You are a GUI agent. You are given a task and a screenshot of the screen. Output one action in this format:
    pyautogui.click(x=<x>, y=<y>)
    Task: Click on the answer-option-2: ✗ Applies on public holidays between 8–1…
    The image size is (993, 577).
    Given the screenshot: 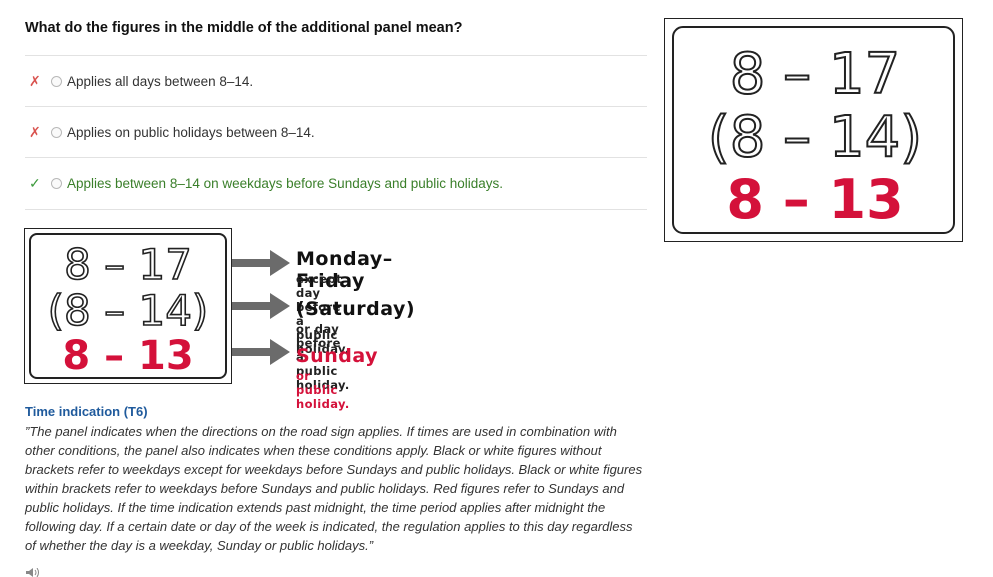 What is the action you would take?
    pyautogui.click(x=336, y=132)
    